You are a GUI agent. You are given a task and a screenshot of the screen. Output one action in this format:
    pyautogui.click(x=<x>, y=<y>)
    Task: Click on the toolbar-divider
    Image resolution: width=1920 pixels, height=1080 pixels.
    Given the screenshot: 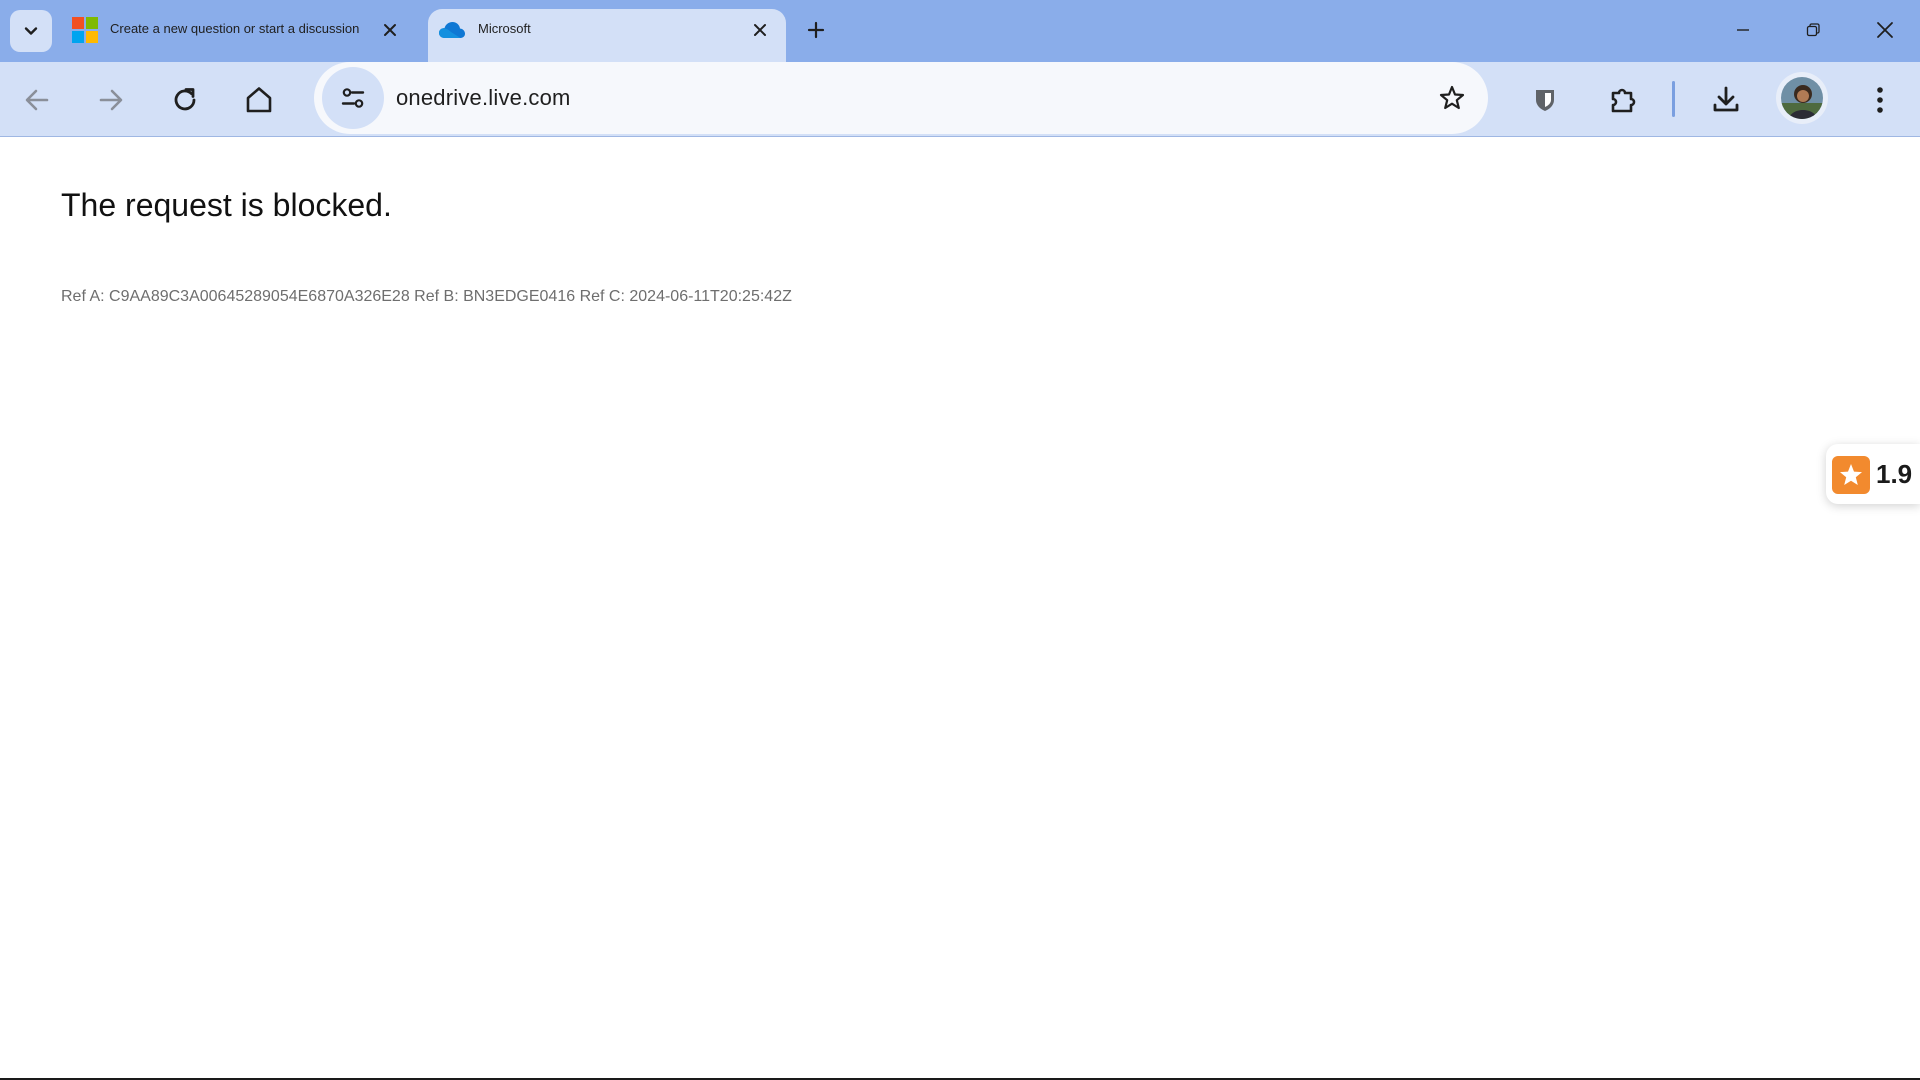 What is the action you would take?
    pyautogui.click(x=1673, y=99)
    